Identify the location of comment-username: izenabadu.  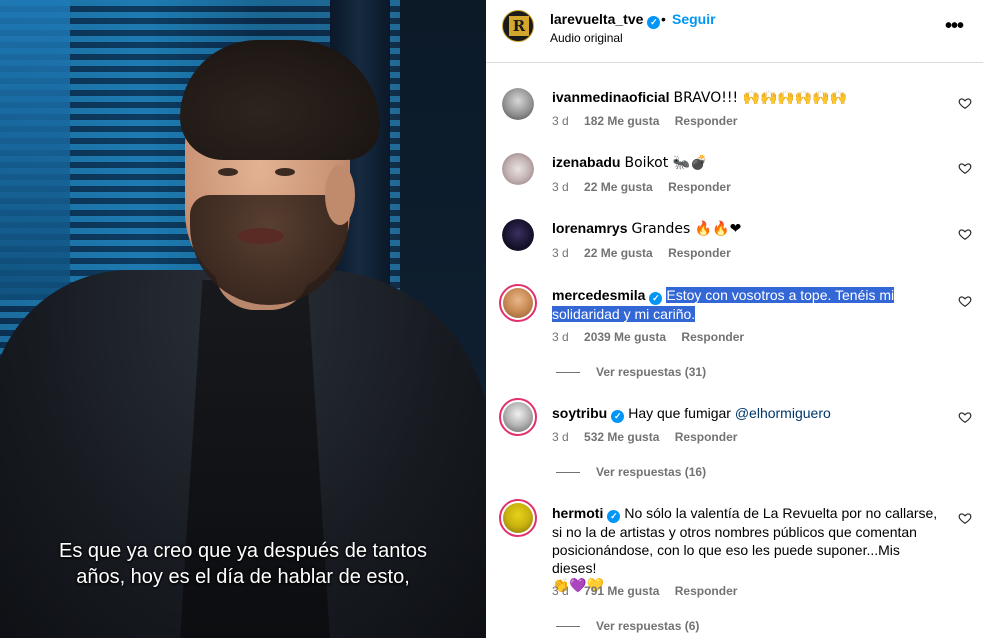
(586, 162).